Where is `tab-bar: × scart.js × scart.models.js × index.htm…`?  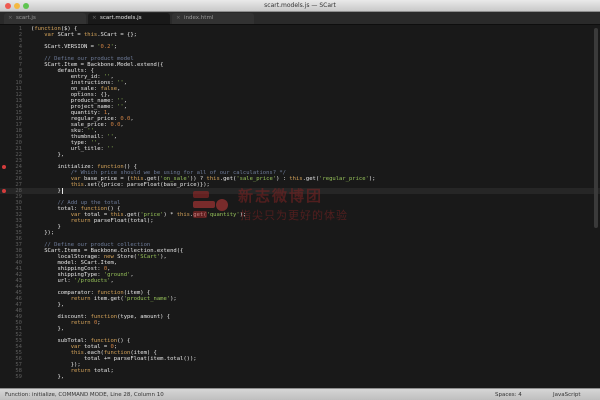
tab-bar: × scart.js × scart.models.js × index.htm… is located at coordinates (300, 18).